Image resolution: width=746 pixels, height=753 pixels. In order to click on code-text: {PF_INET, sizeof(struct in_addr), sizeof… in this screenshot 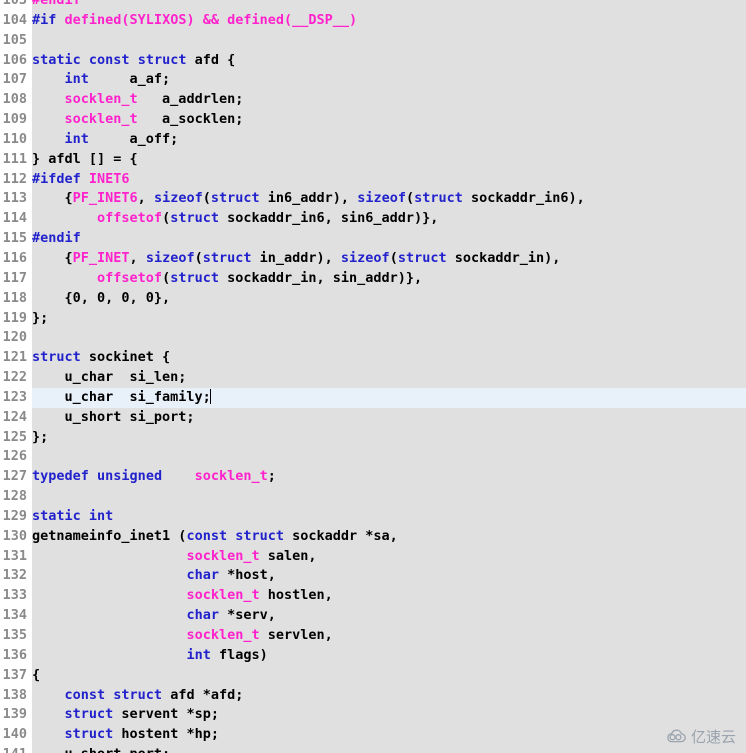, I will do `click(296, 259)`.